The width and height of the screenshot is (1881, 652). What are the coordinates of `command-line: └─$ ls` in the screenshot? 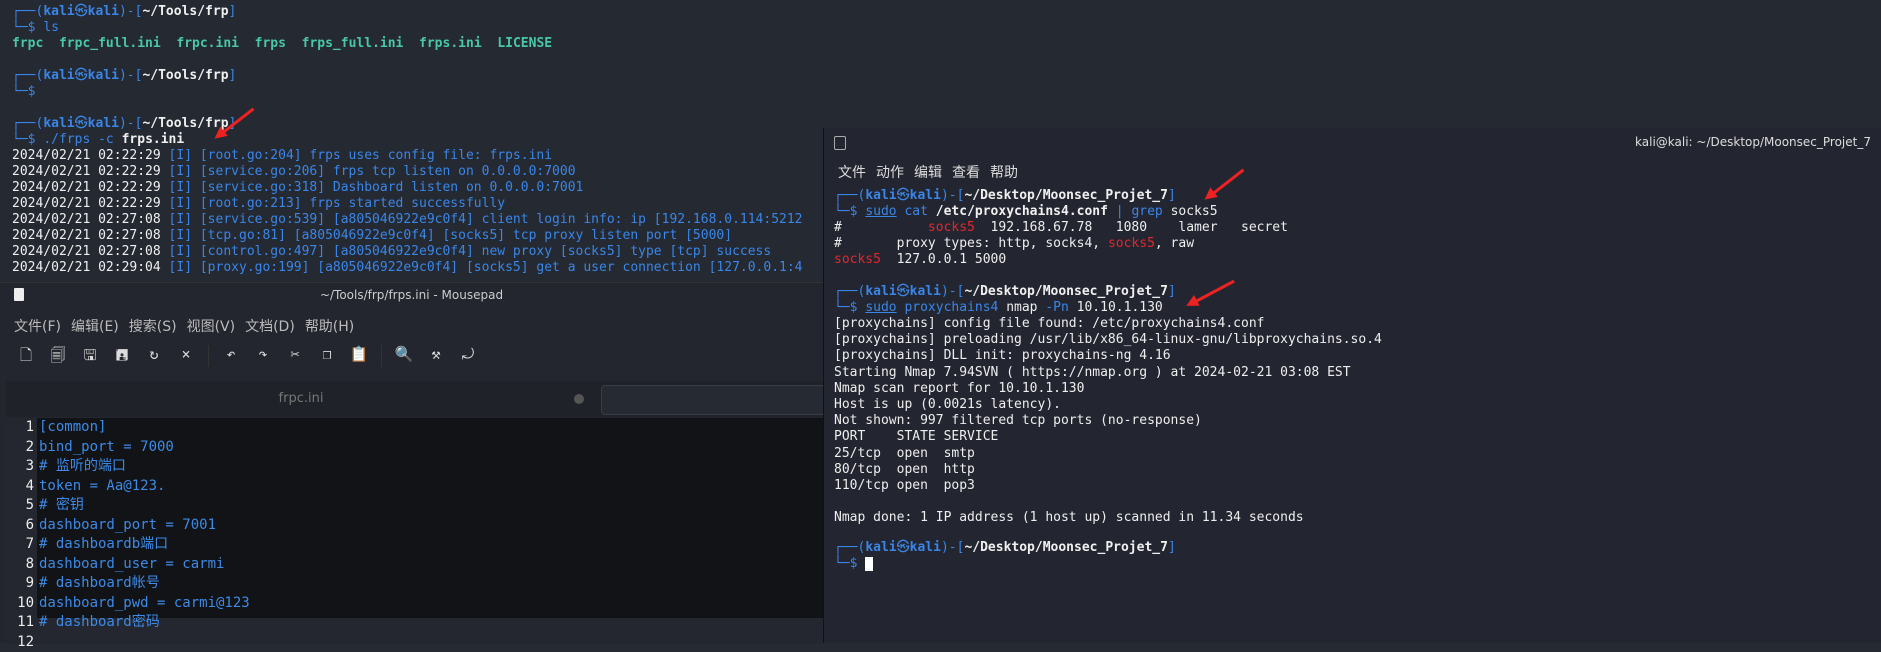 It's located at (35, 28).